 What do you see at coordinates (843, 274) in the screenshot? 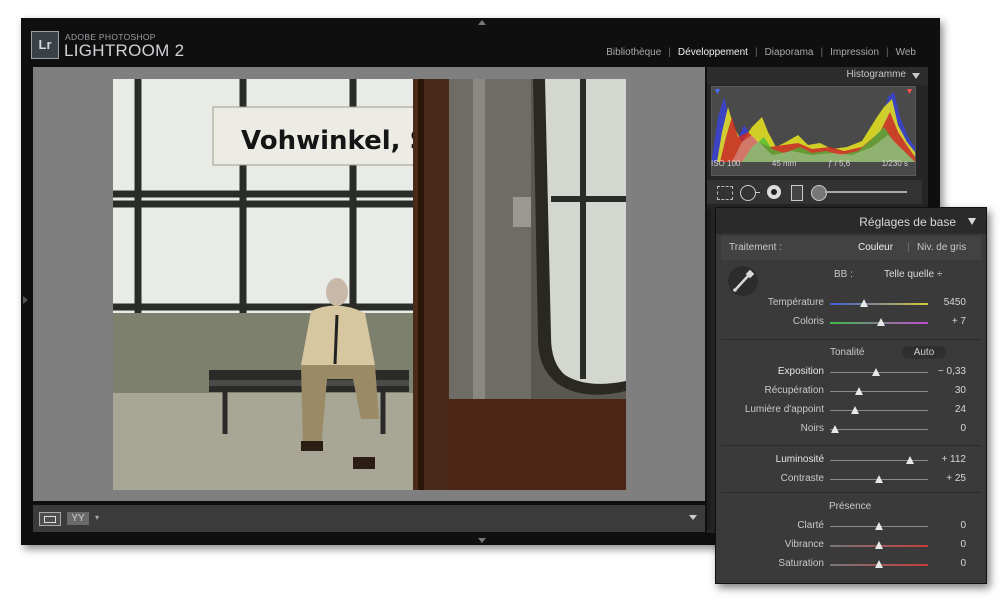
I see `wb-label: BB :` at bounding box center [843, 274].